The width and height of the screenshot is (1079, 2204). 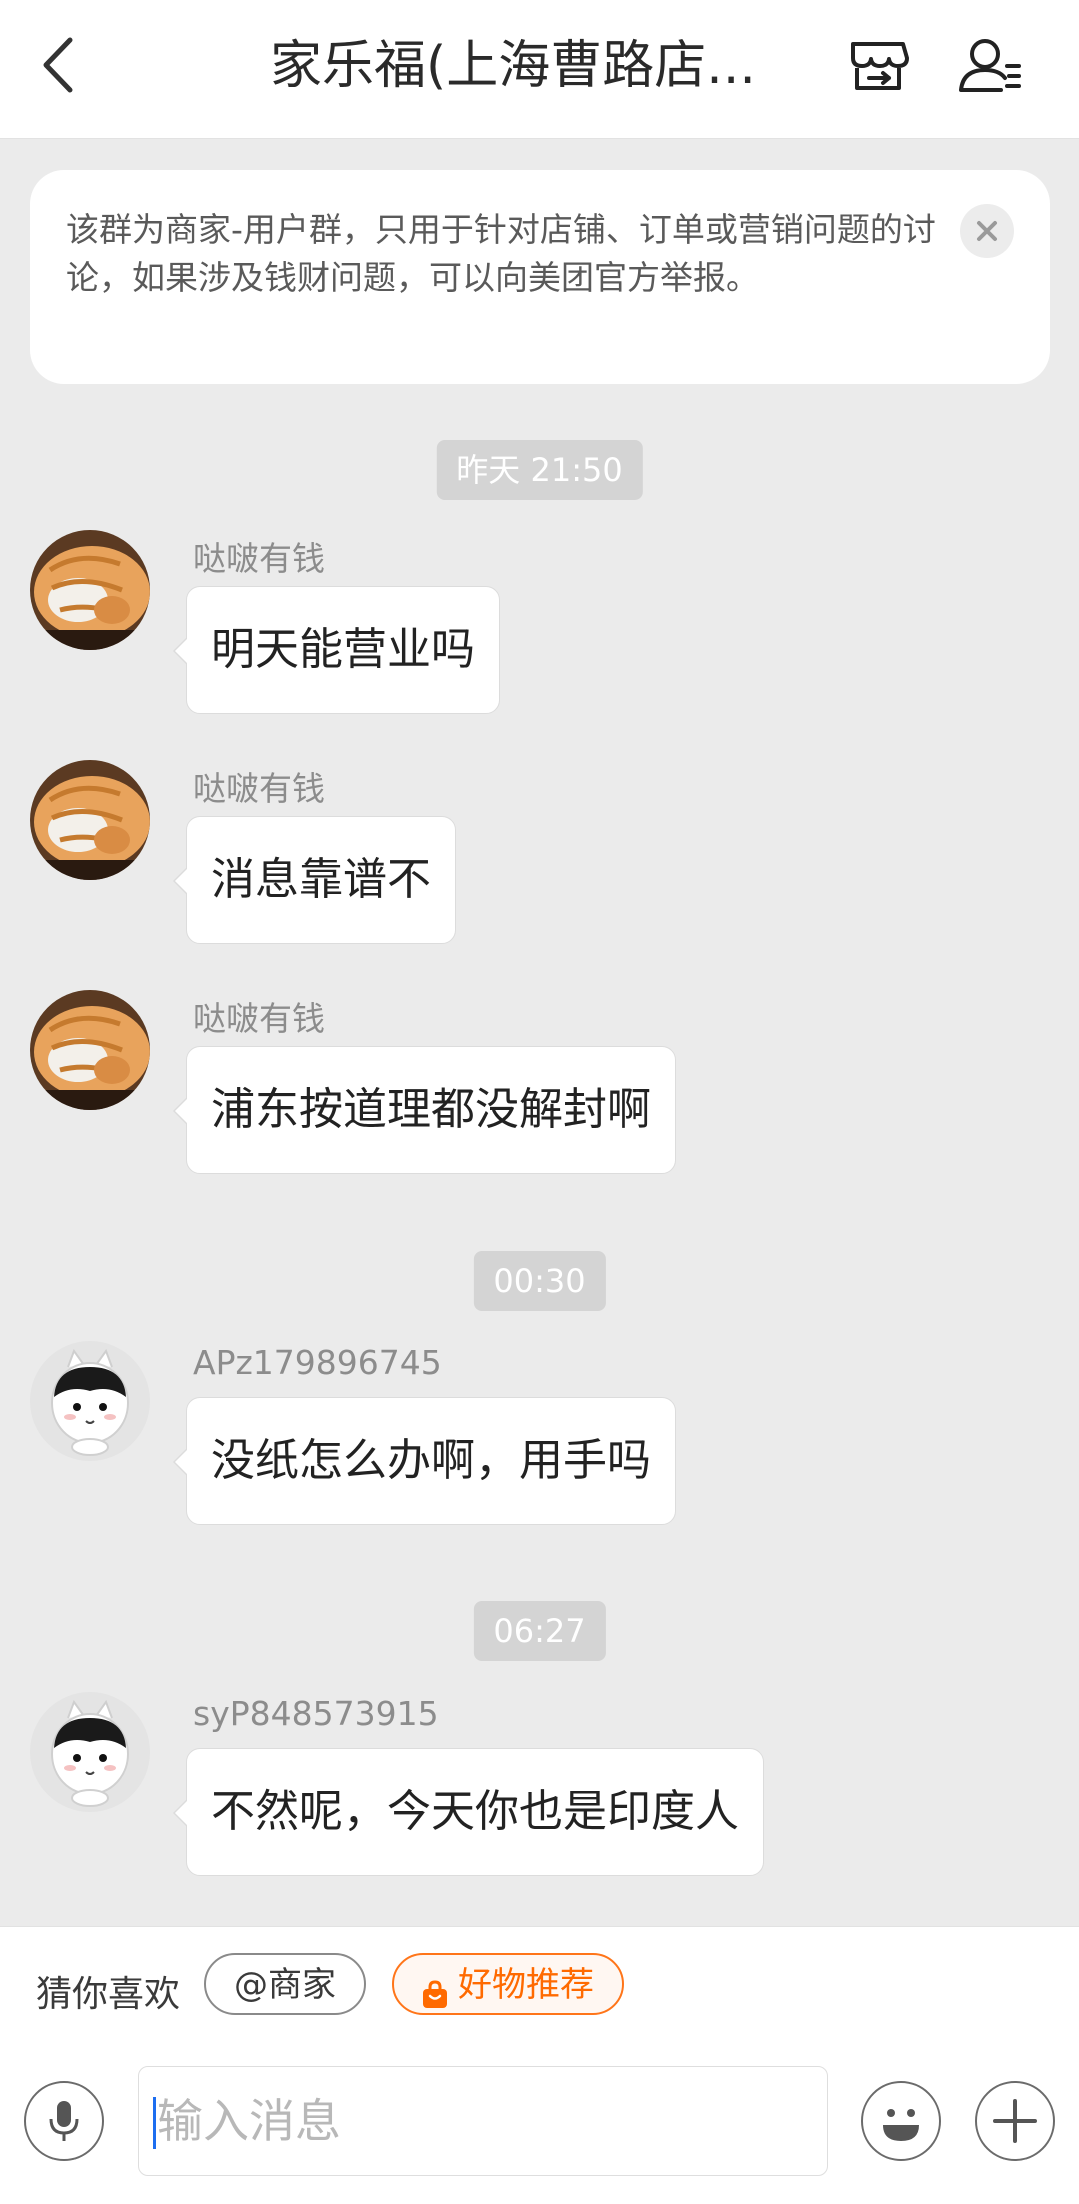 What do you see at coordinates (108, 1994) in the screenshot?
I see `suggestions-label: 猜你喜欢` at bounding box center [108, 1994].